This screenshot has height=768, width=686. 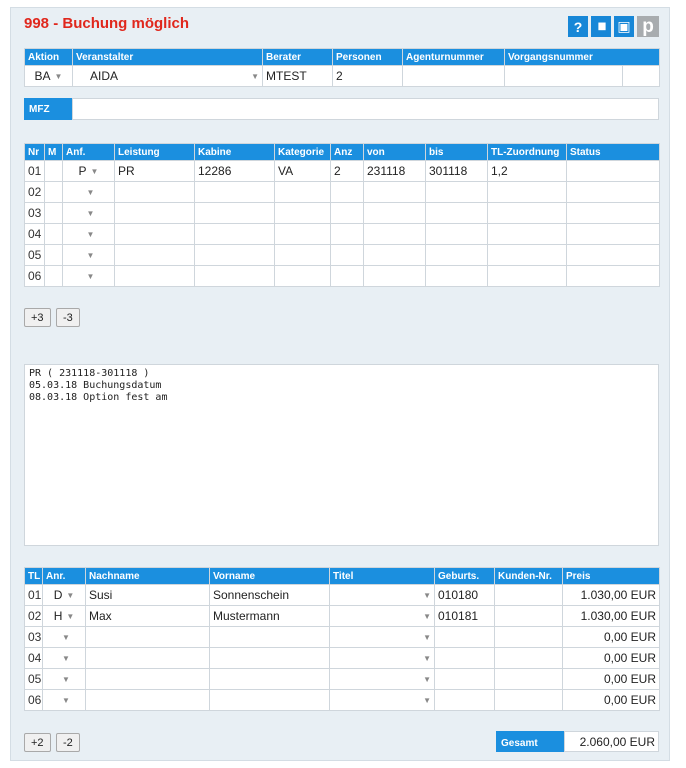 I want to click on add-travelers-button: +2, so click(x=37, y=742).